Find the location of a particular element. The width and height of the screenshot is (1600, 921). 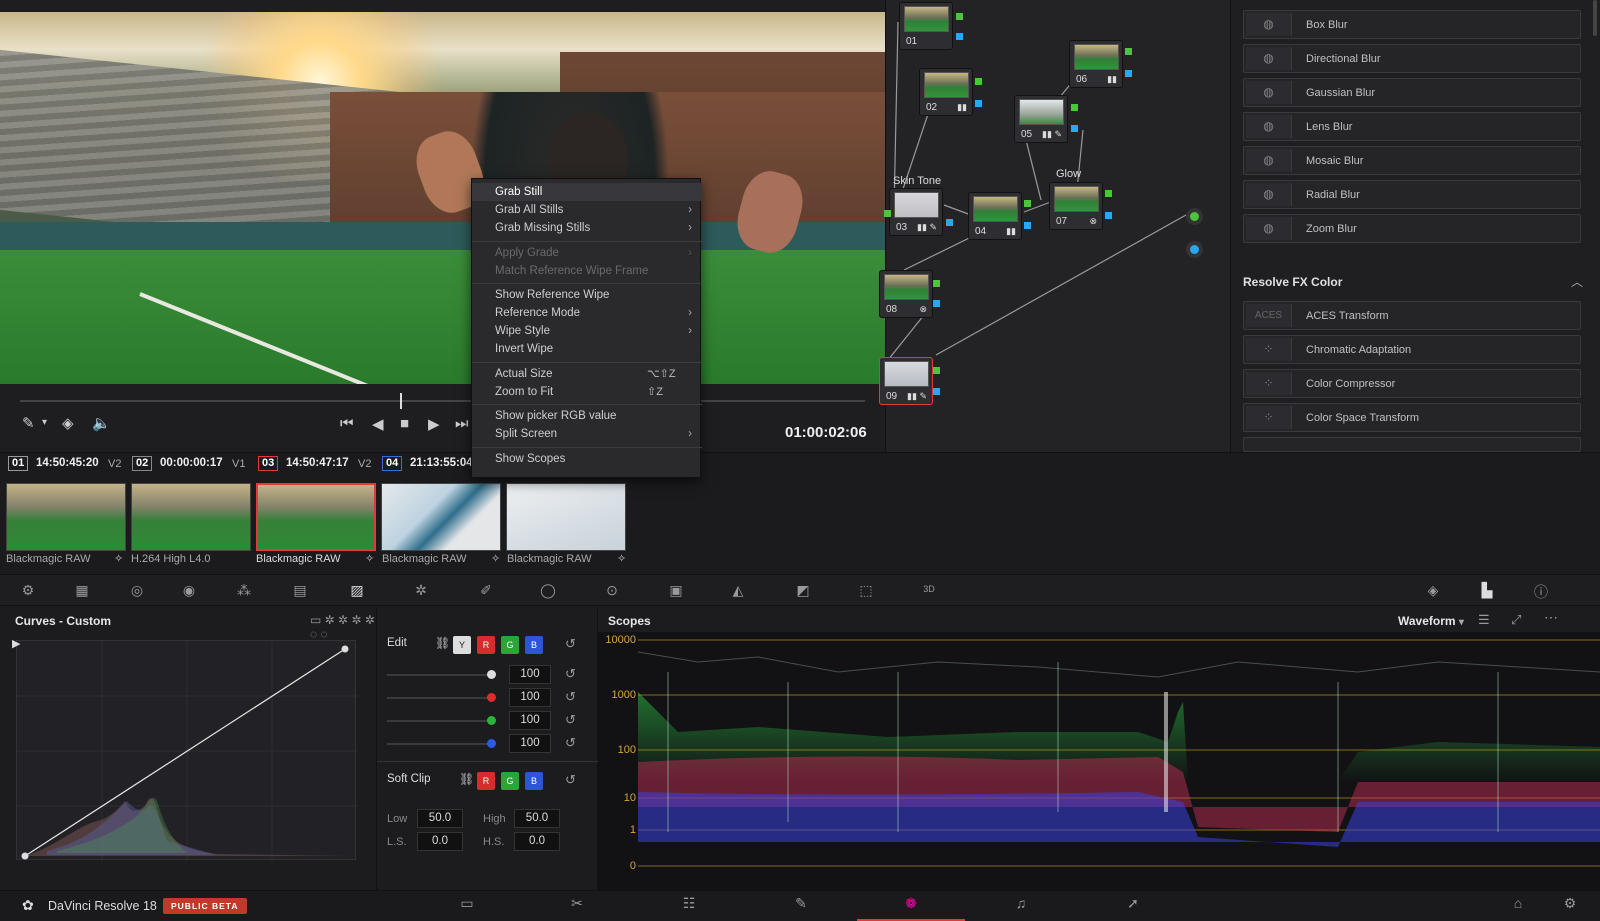

link-icon: ⛓ is located at coordinates (466, 779).